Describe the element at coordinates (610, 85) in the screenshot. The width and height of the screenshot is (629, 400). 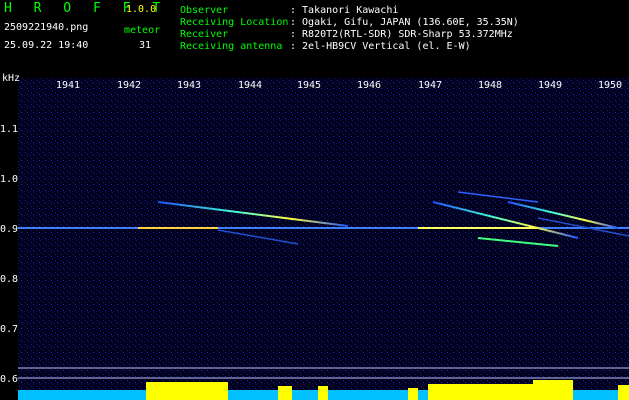
I see `x-tick-label: 1950` at that location.